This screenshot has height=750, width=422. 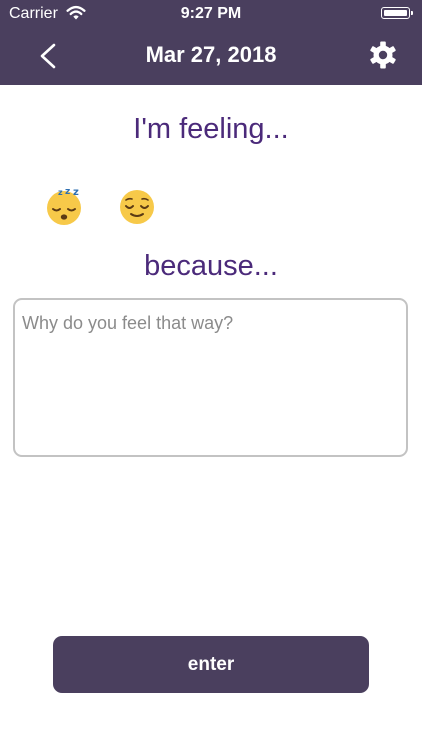 I want to click on status-time: 9:27 PM, so click(x=211, y=13).